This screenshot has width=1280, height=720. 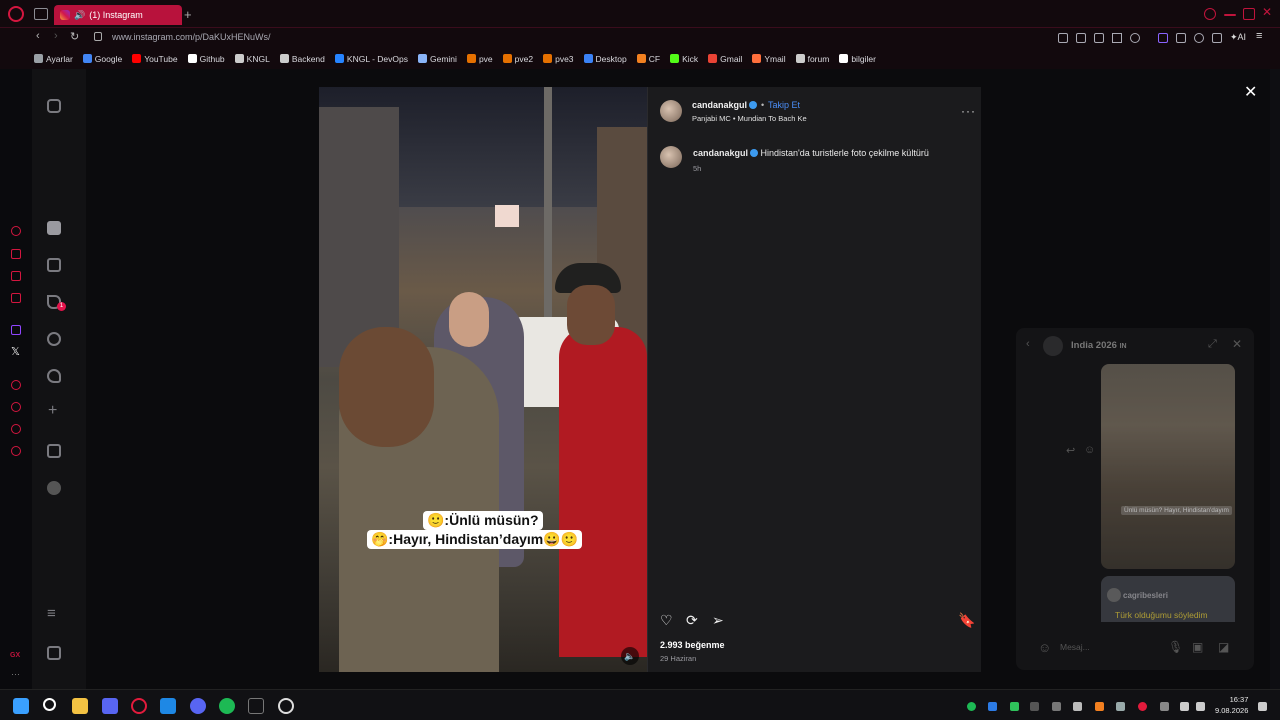 What do you see at coordinates (227, 706) in the screenshot?
I see `spotify-icon` at bounding box center [227, 706].